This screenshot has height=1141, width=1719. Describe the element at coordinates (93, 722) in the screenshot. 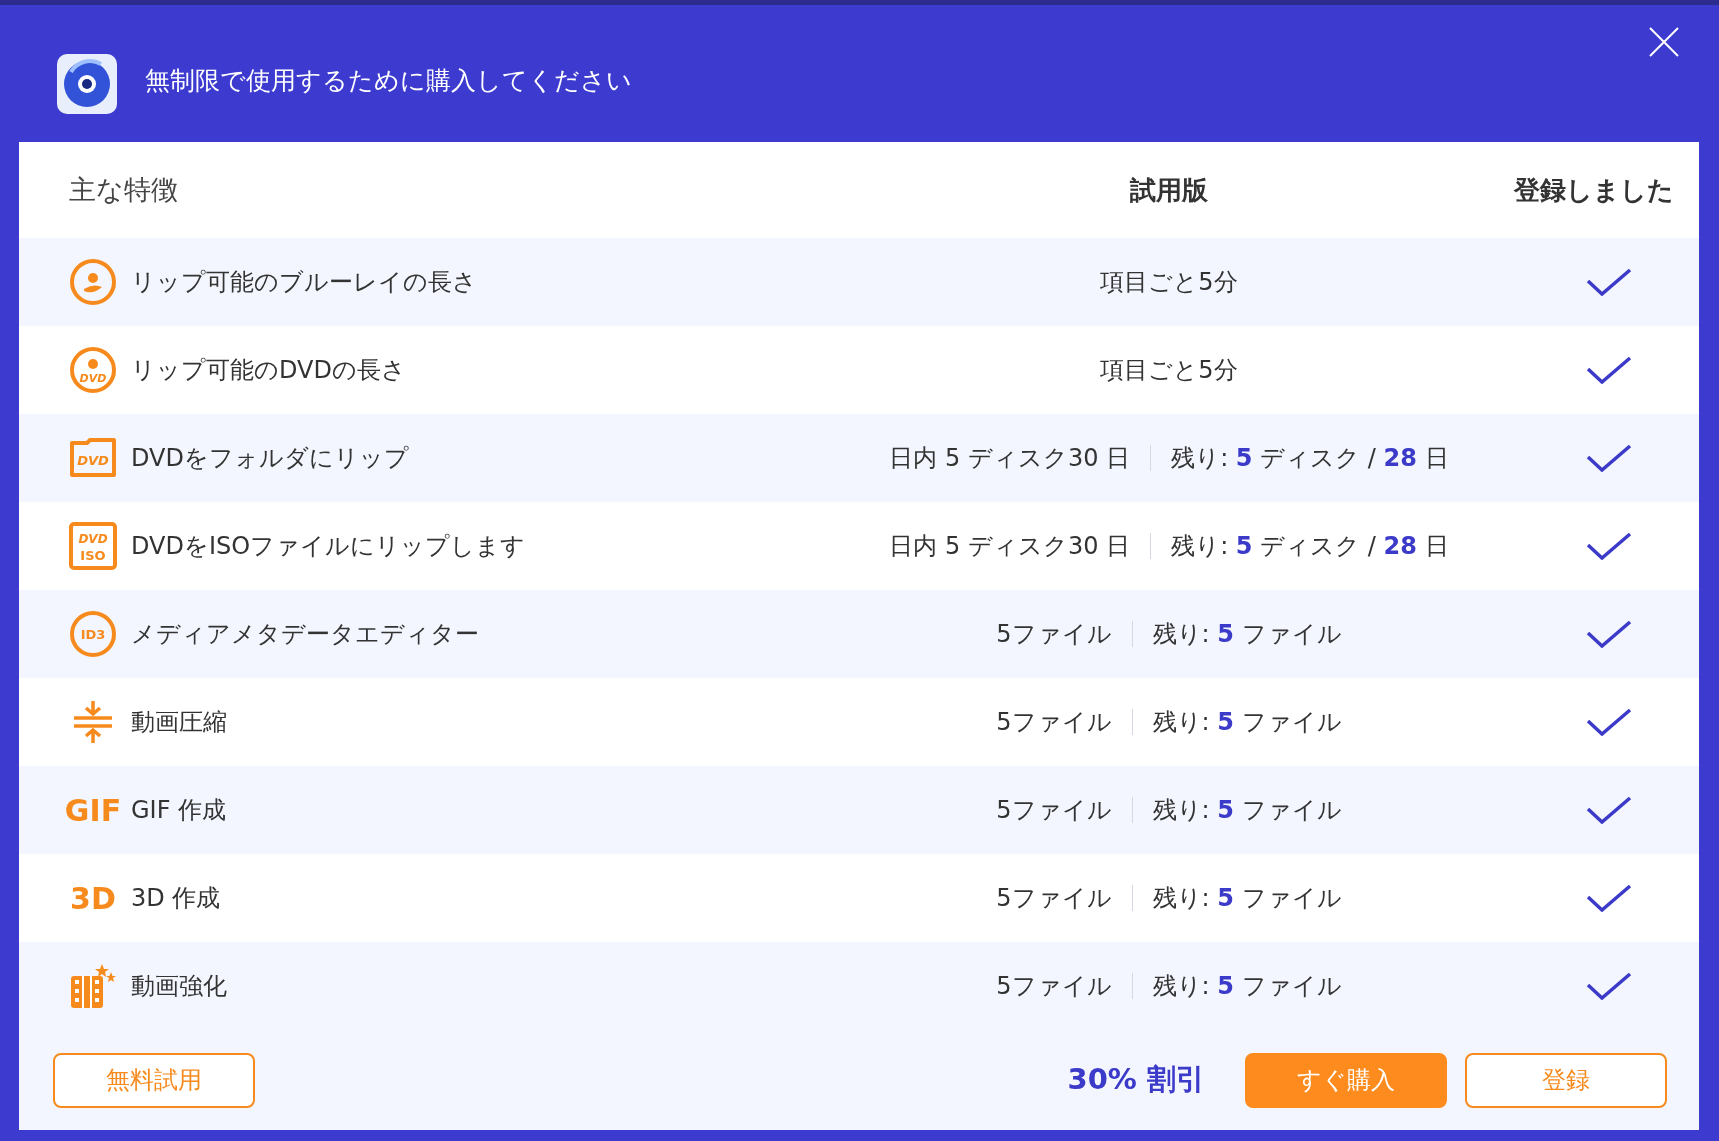

I see `compress-arrows-icon` at that location.